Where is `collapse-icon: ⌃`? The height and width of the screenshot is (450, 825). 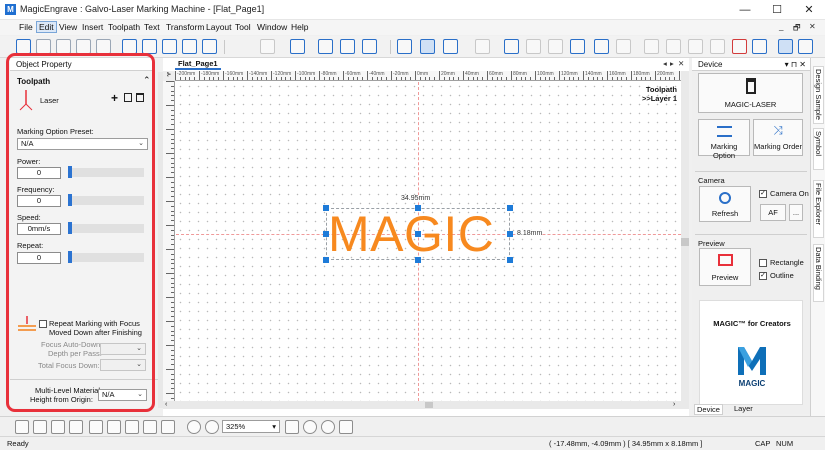 collapse-icon: ⌃ is located at coordinates (147, 80).